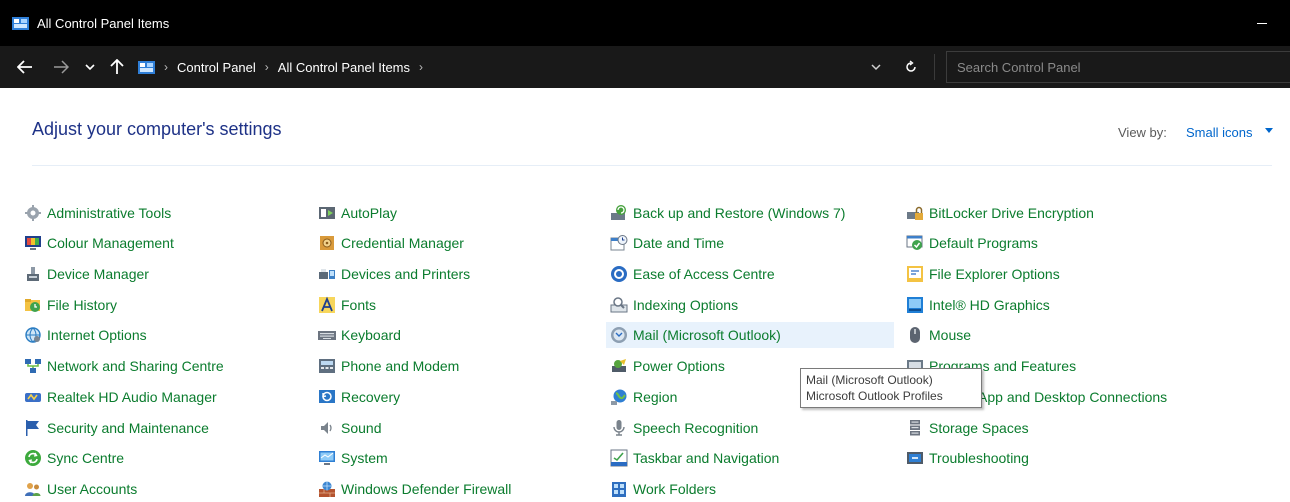 The image size is (1290, 502). I want to click on item-sound: Sound, so click(349, 428).